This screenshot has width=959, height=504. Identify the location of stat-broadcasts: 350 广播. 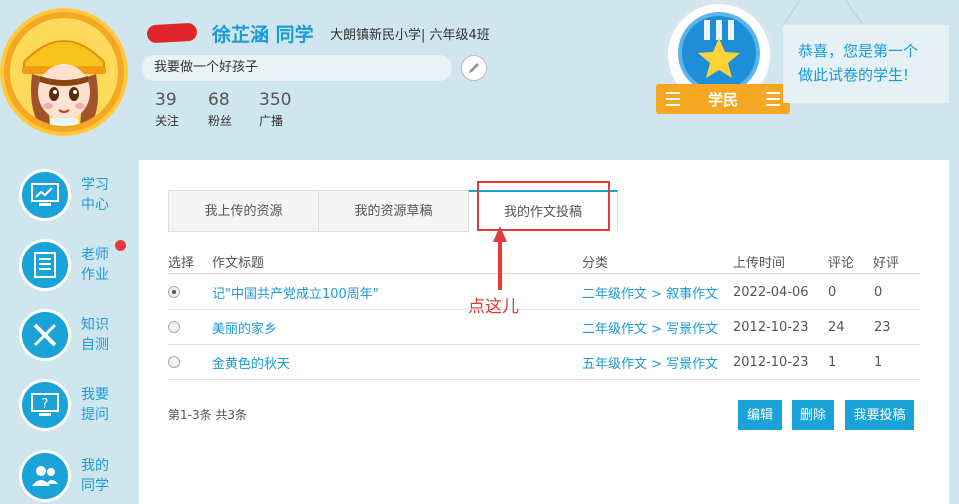
(275, 109).